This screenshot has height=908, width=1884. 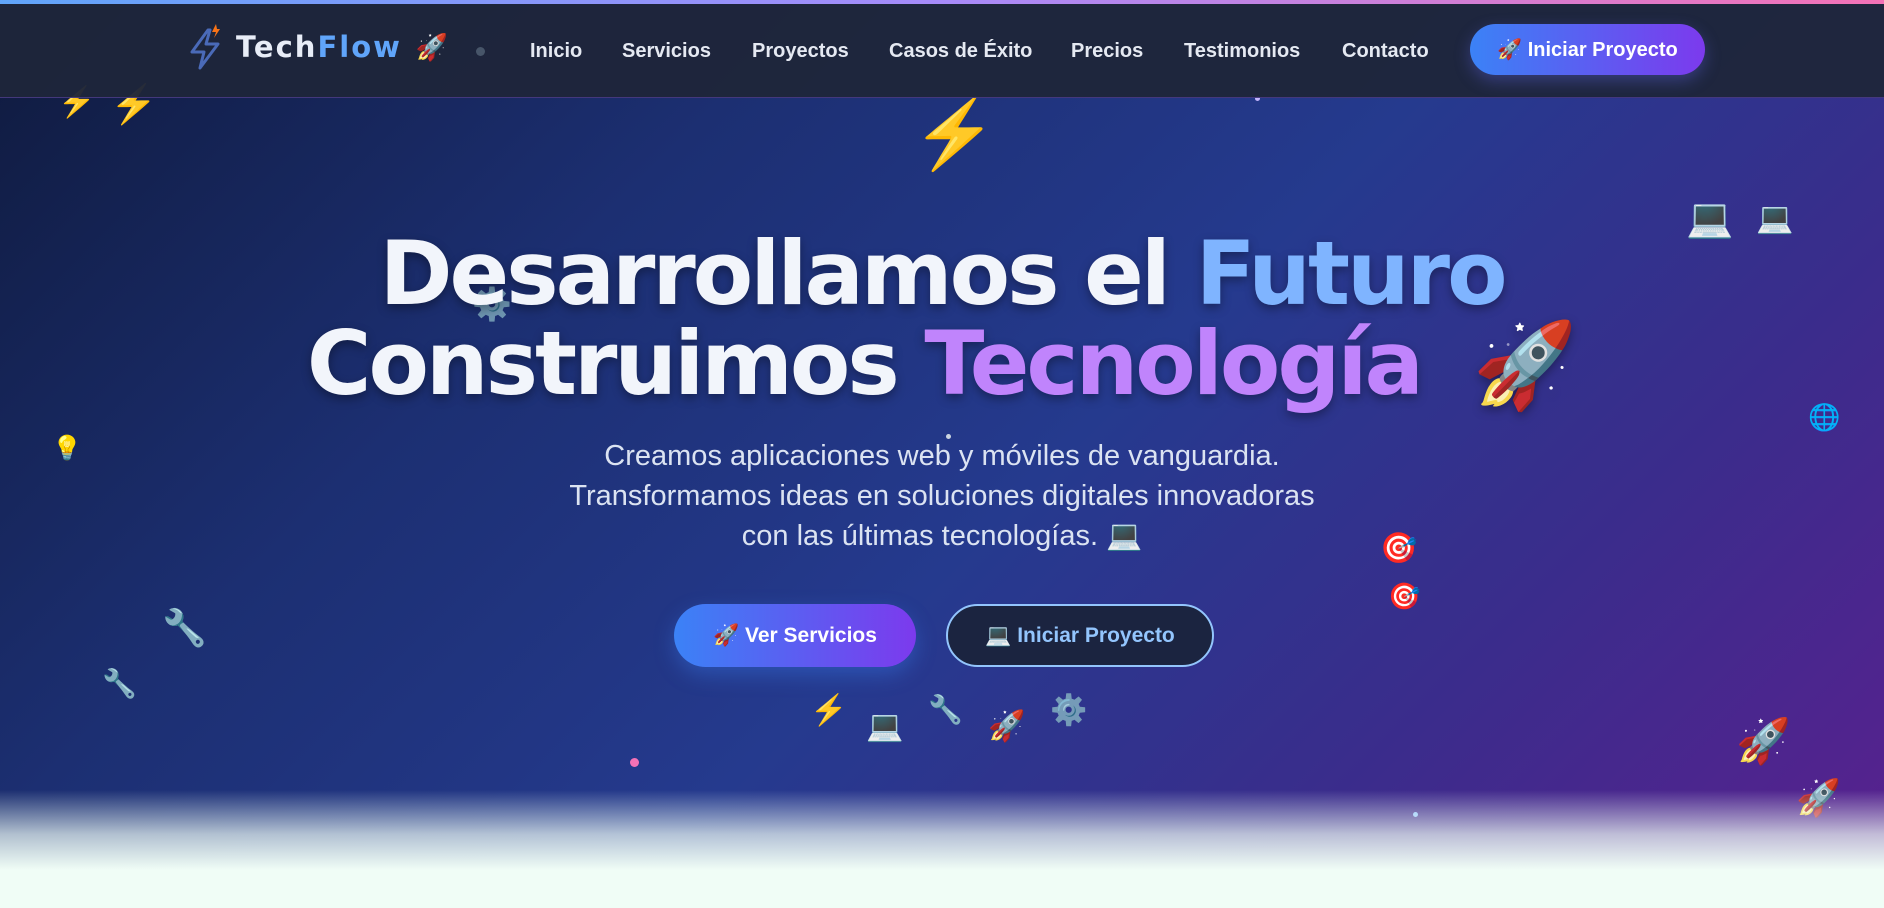 What do you see at coordinates (960, 51) in the screenshot?
I see `nav-link-casos-de-exito: Casos de Éxito` at bounding box center [960, 51].